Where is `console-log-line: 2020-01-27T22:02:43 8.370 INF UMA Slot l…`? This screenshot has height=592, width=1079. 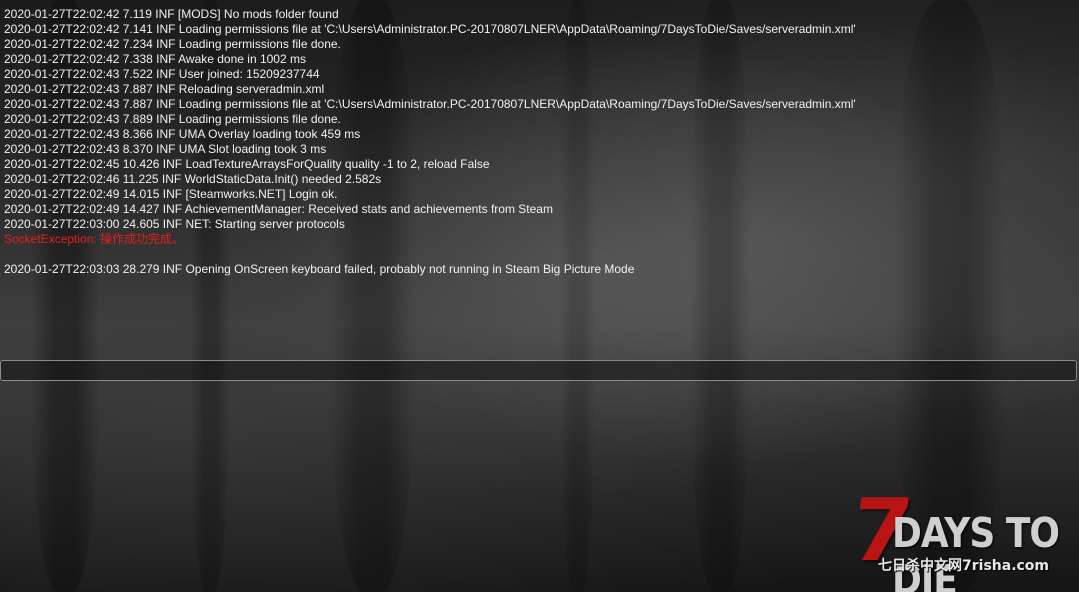 console-log-line: 2020-01-27T22:02:43 8.370 INF UMA Slot l… is located at coordinates (165, 149).